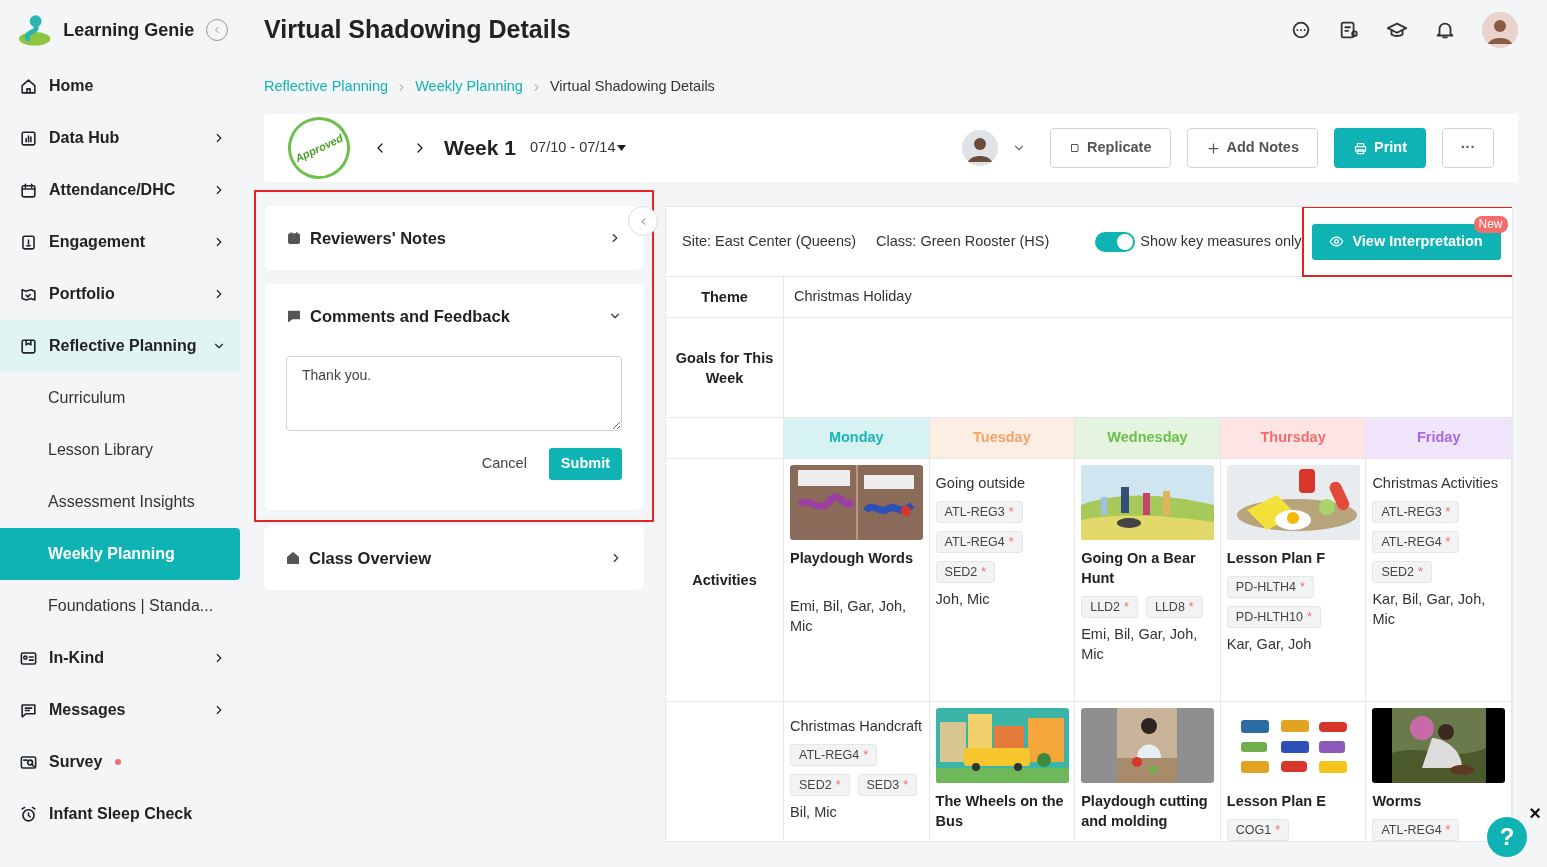 The image size is (1547, 867). I want to click on sidebar-label: Portfolio, so click(82, 294).